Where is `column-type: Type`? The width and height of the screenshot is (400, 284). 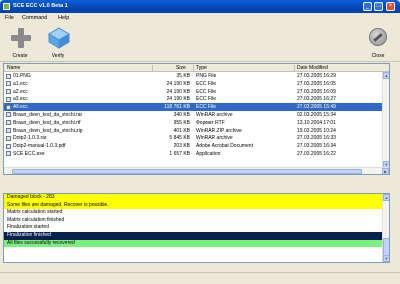
column-type: Type is located at coordinates (201, 68).